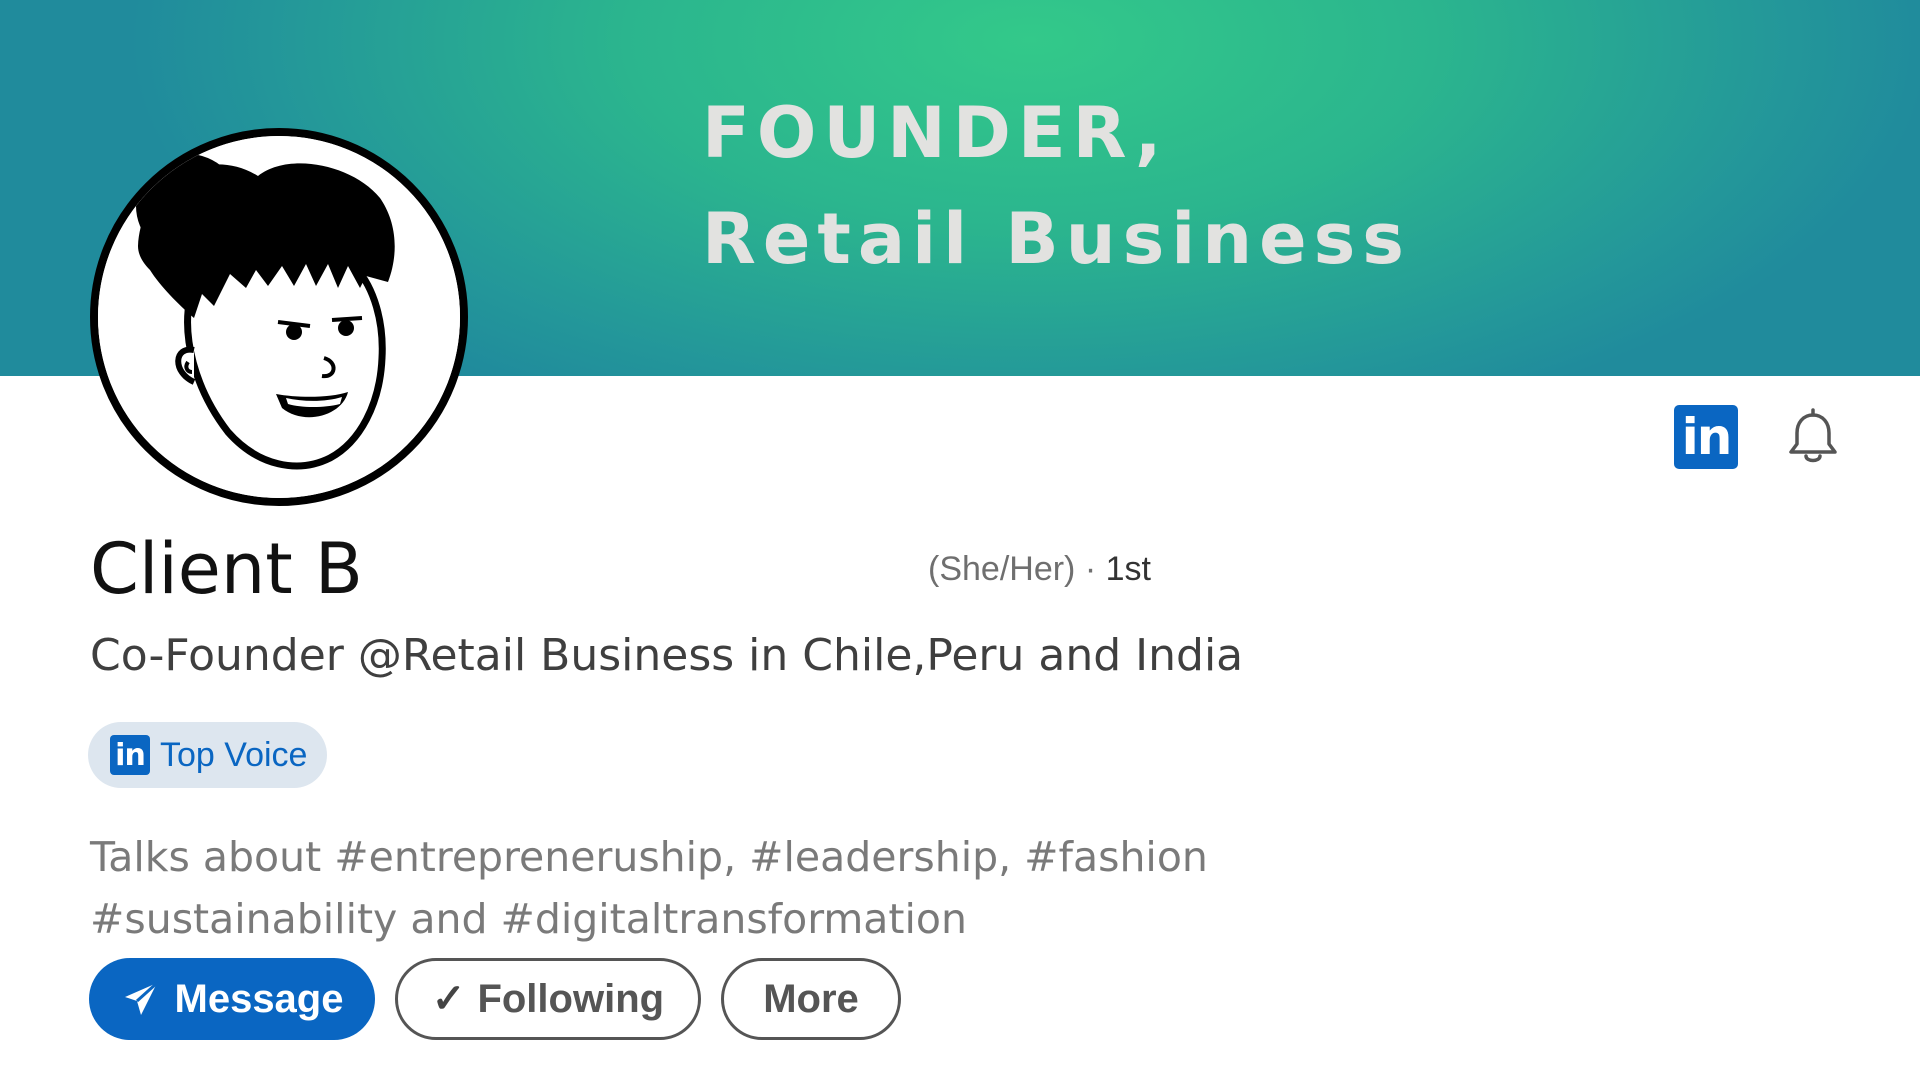 This screenshot has width=1920, height=1080. Describe the element at coordinates (234, 754) in the screenshot. I see `badge-label: Top Voice` at that location.